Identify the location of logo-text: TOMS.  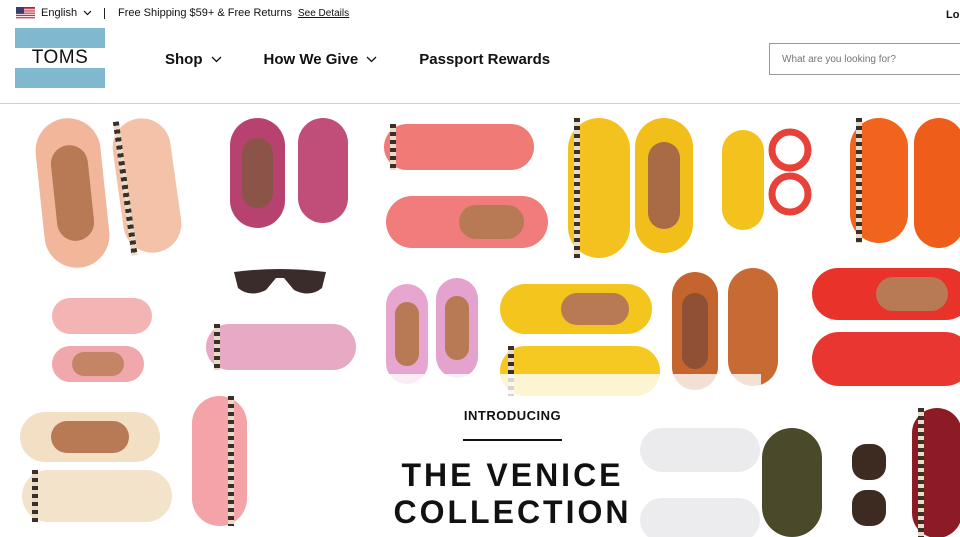
(60, 57).